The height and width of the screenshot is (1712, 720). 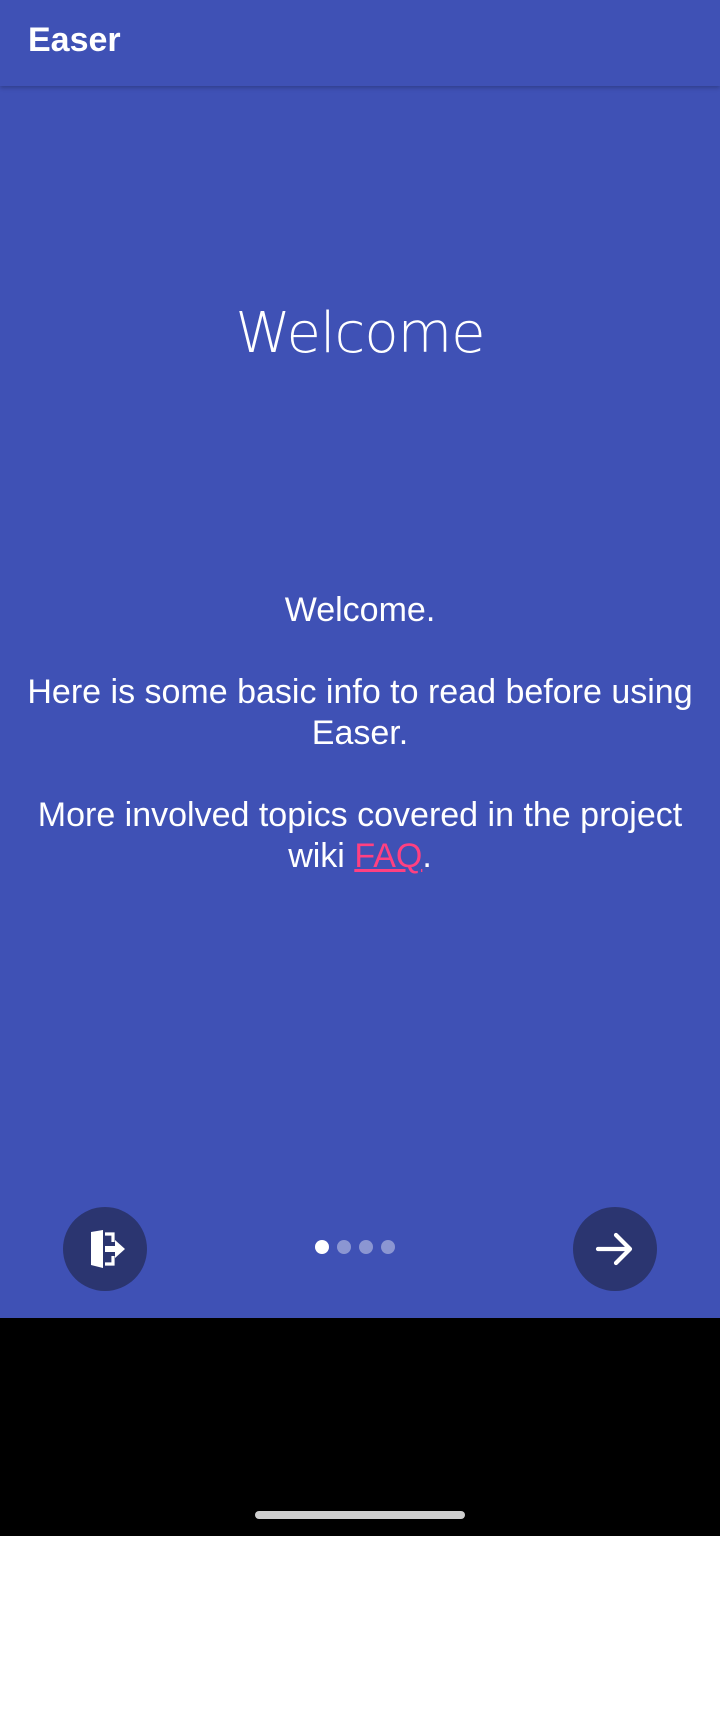 What do you see at coordinates (360, 1515) in the screenshot?
I see `home-gesture-handle` at bounding box center [360, 1515].